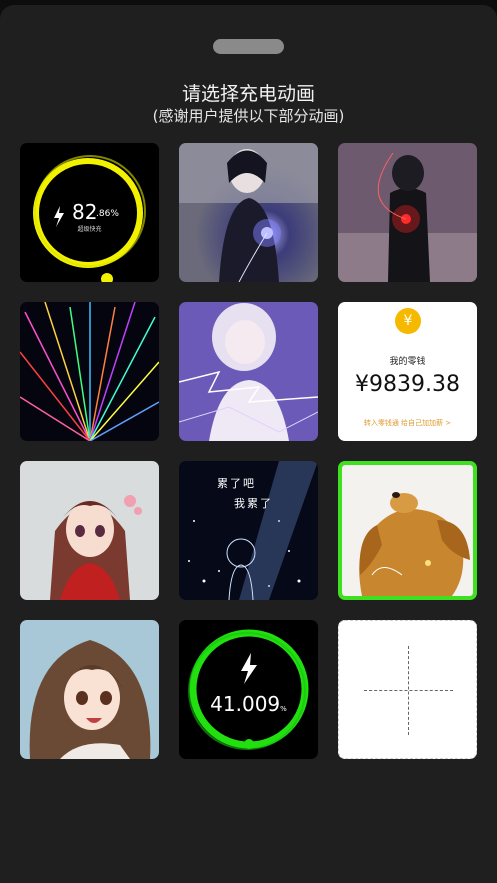 The image size is (497, 883). What do you see at coordinates (248, 94) in the screenshot?
I see `page-title: 请选择充电动画` at bounding box center [248, 94].